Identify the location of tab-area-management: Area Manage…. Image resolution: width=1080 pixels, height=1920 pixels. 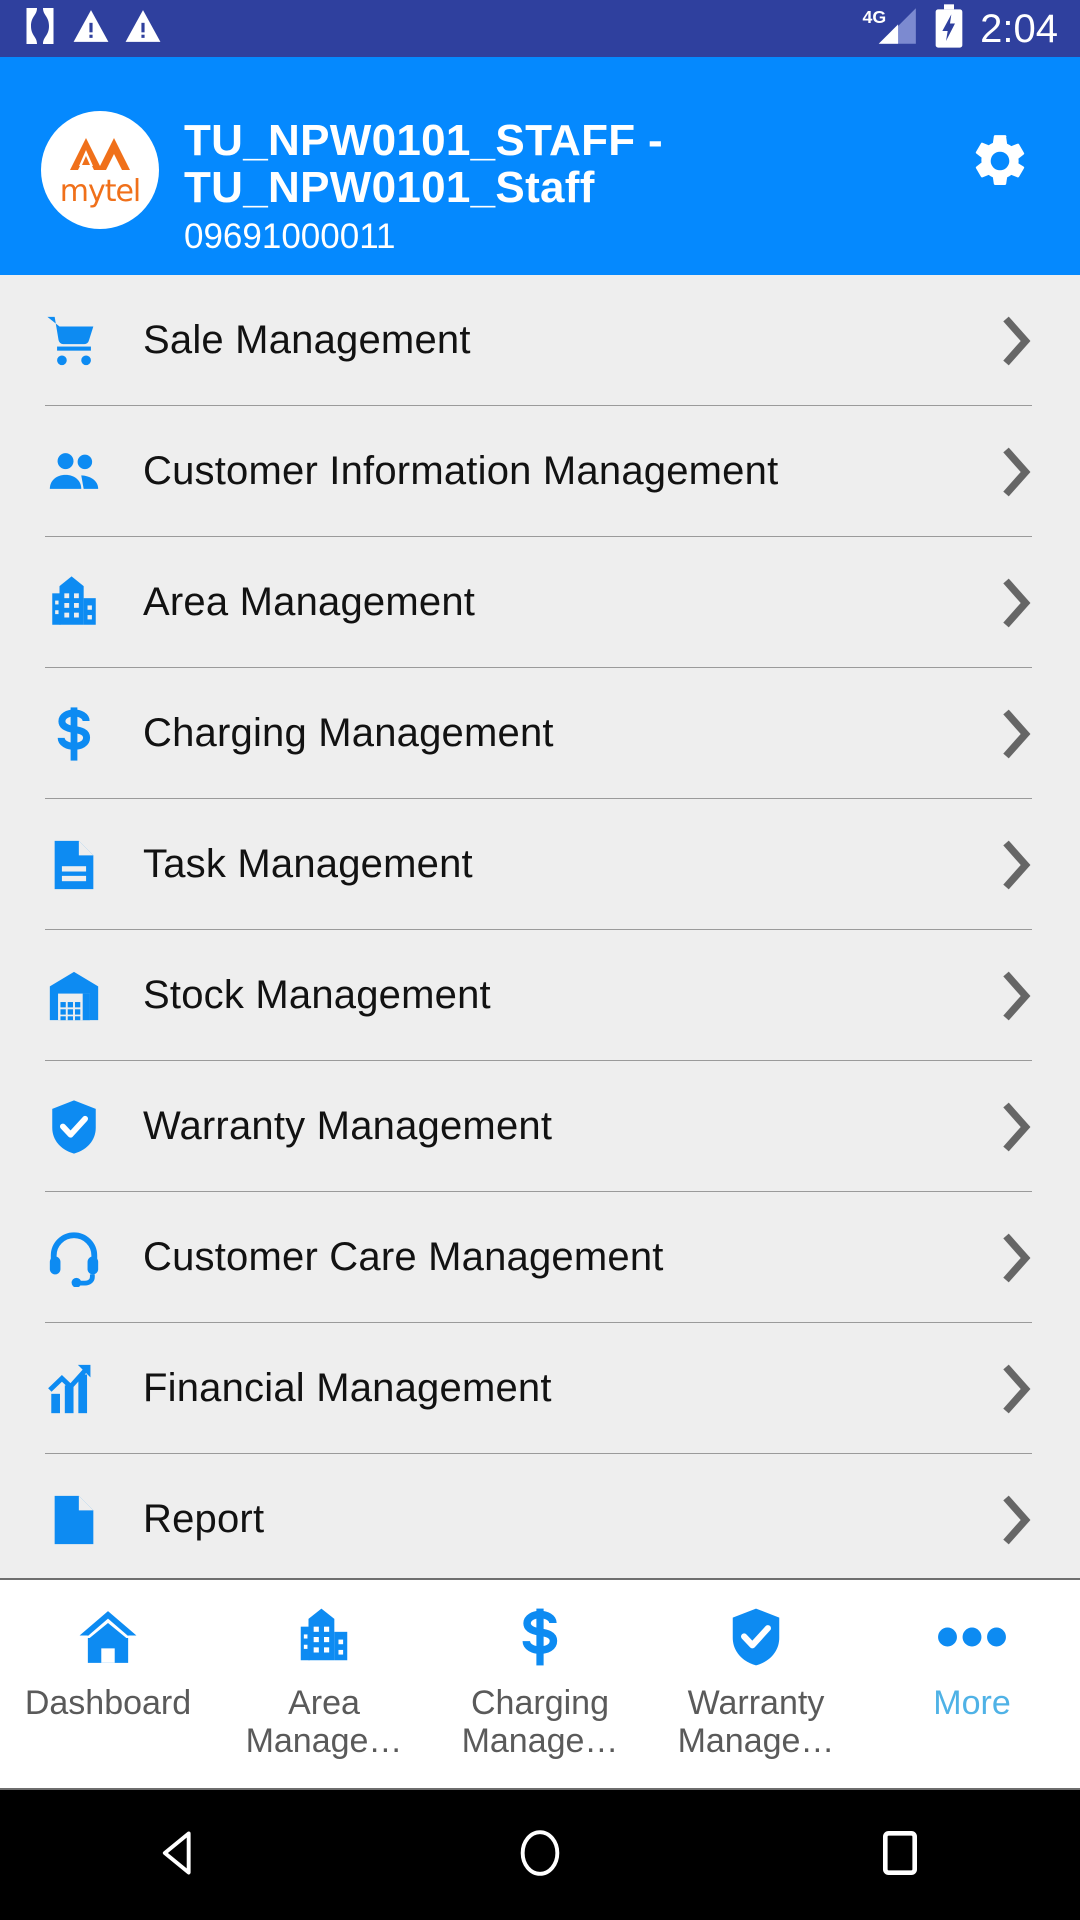
(324, 1684).